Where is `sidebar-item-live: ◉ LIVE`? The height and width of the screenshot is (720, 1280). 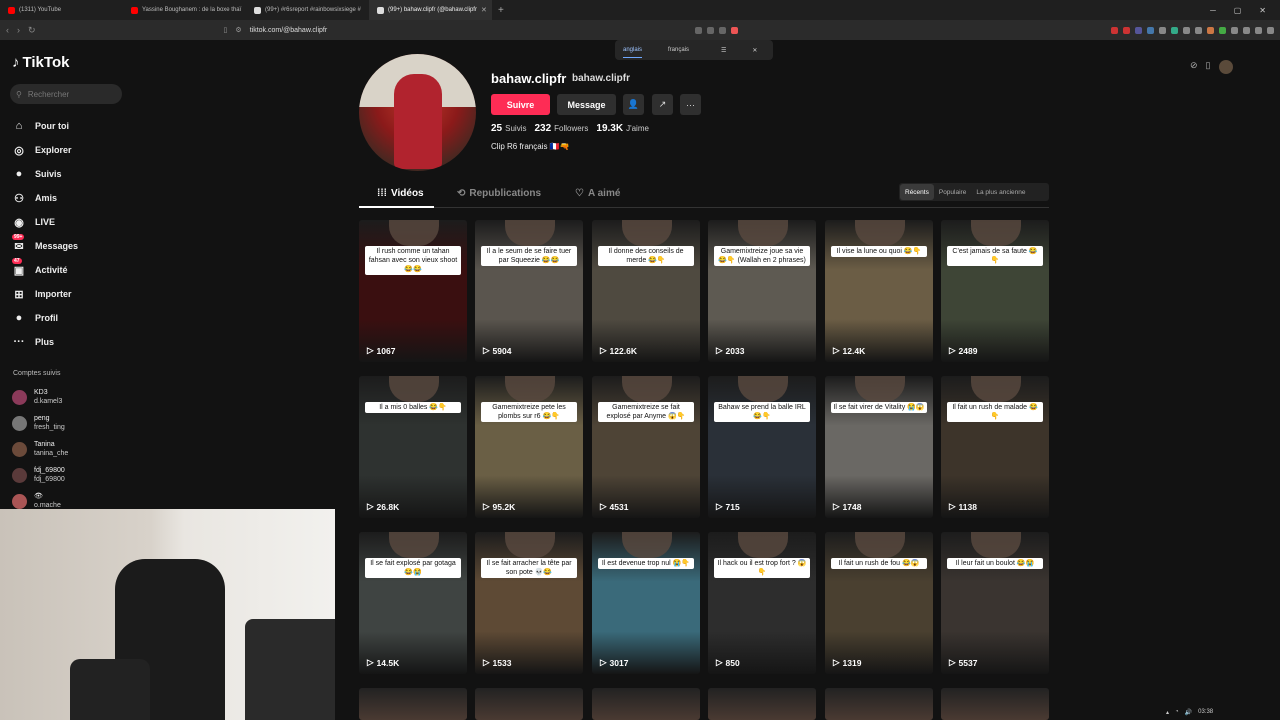 sidebar-item-live: ◉ LIVE is located at coordinates (72, 222).